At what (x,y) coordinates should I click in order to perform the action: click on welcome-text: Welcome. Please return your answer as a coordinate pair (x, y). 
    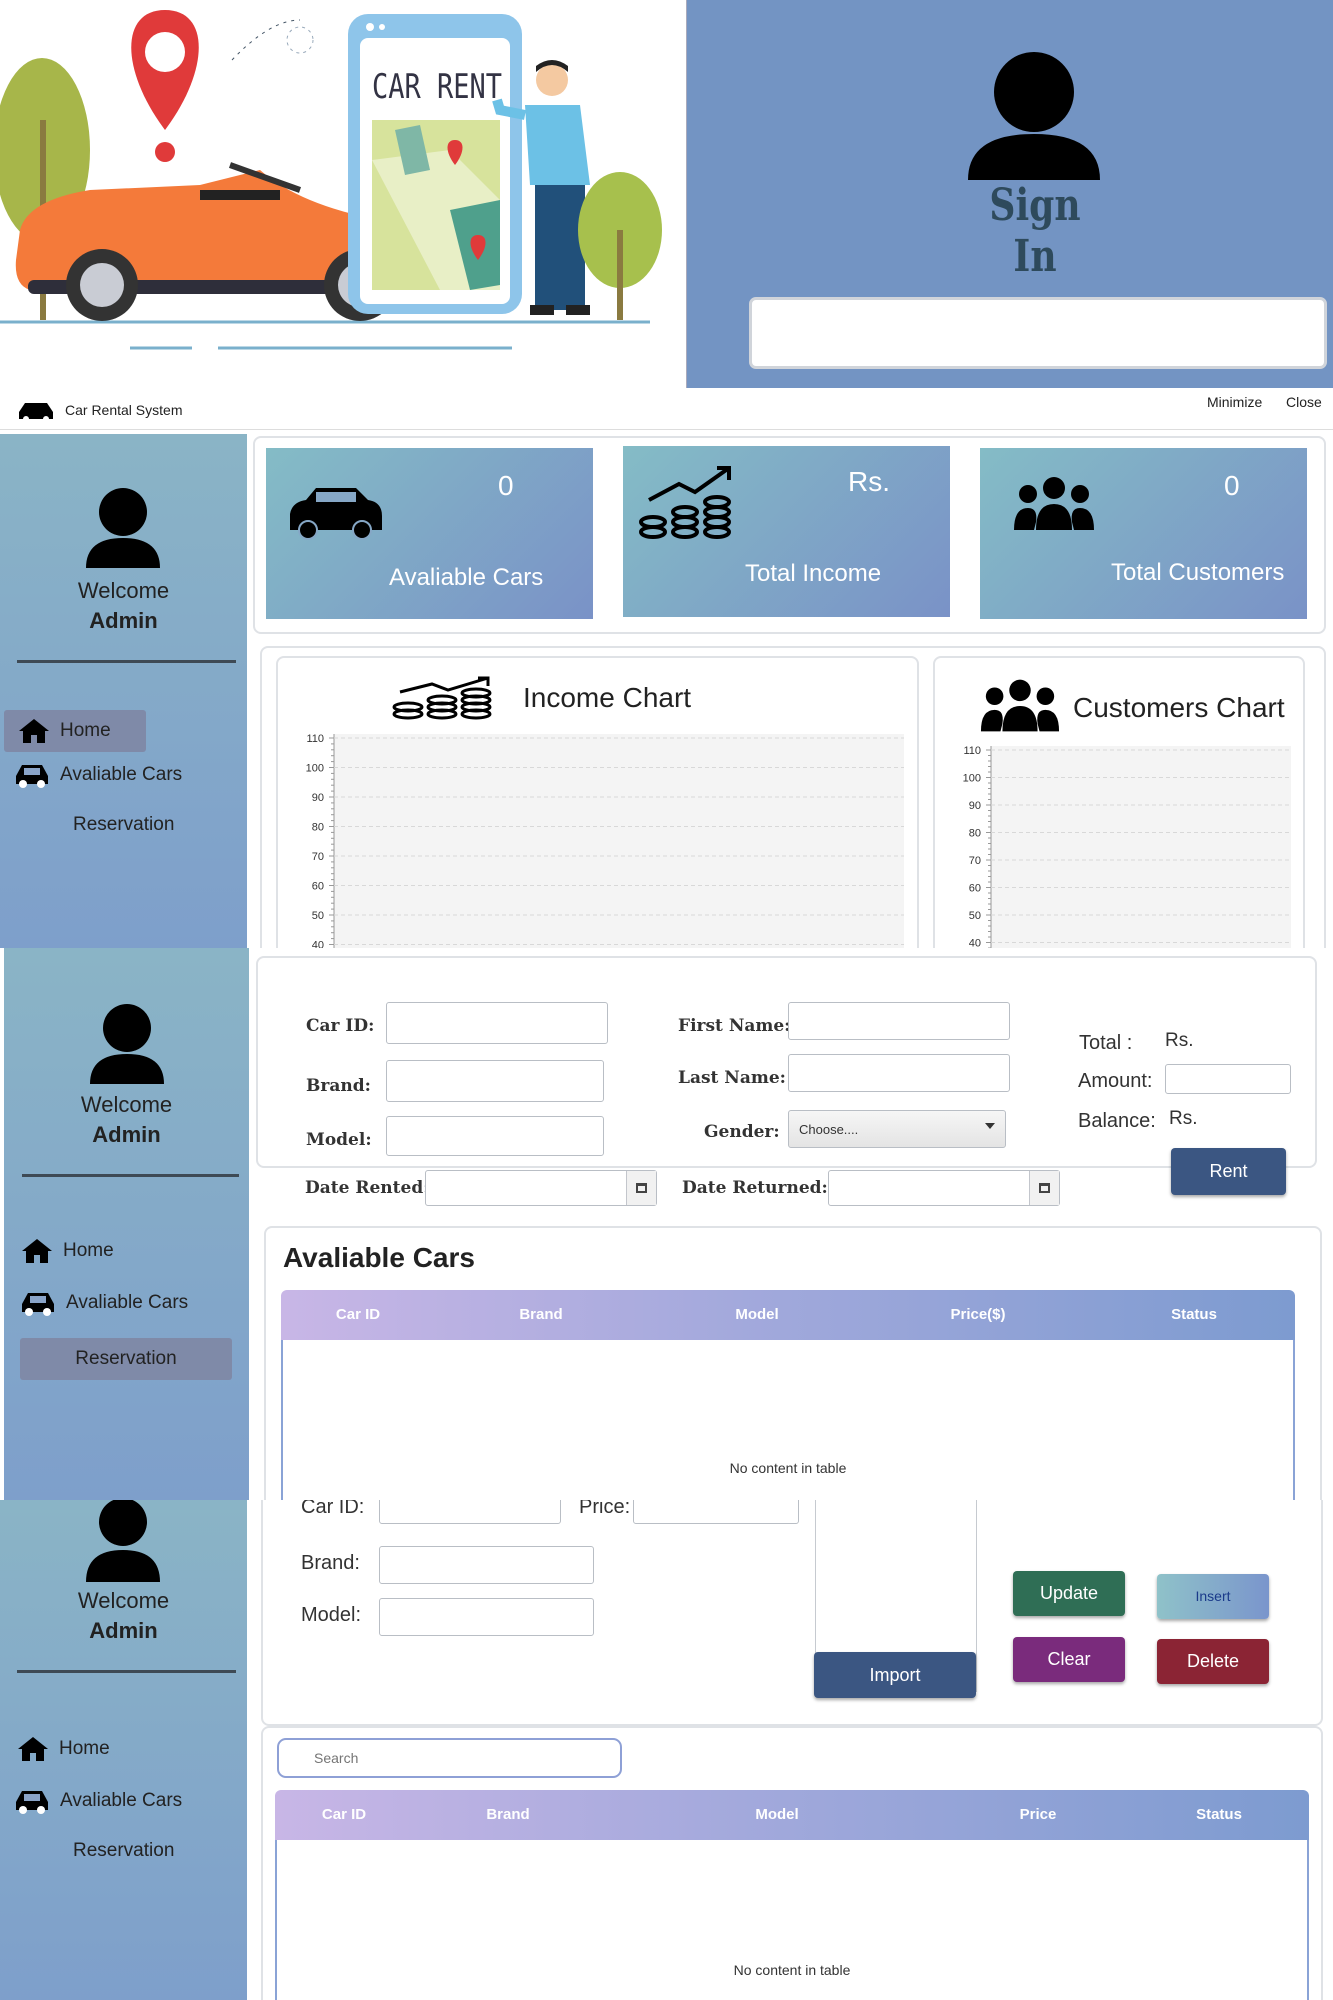
    Looking at the image, I should click on (126, 1104).